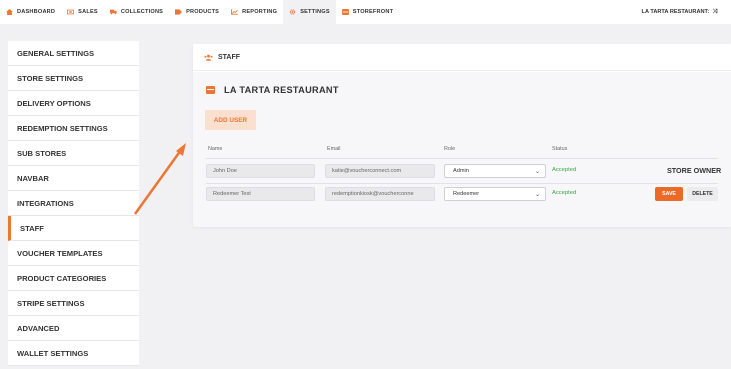 Image resolution: width=731 pixels, height=369 pixels. What do you see at coordinates (380, 171) in the screenshot?
I see `email-field: katie@voucherconnect.com` at bounding box center [380, 171].